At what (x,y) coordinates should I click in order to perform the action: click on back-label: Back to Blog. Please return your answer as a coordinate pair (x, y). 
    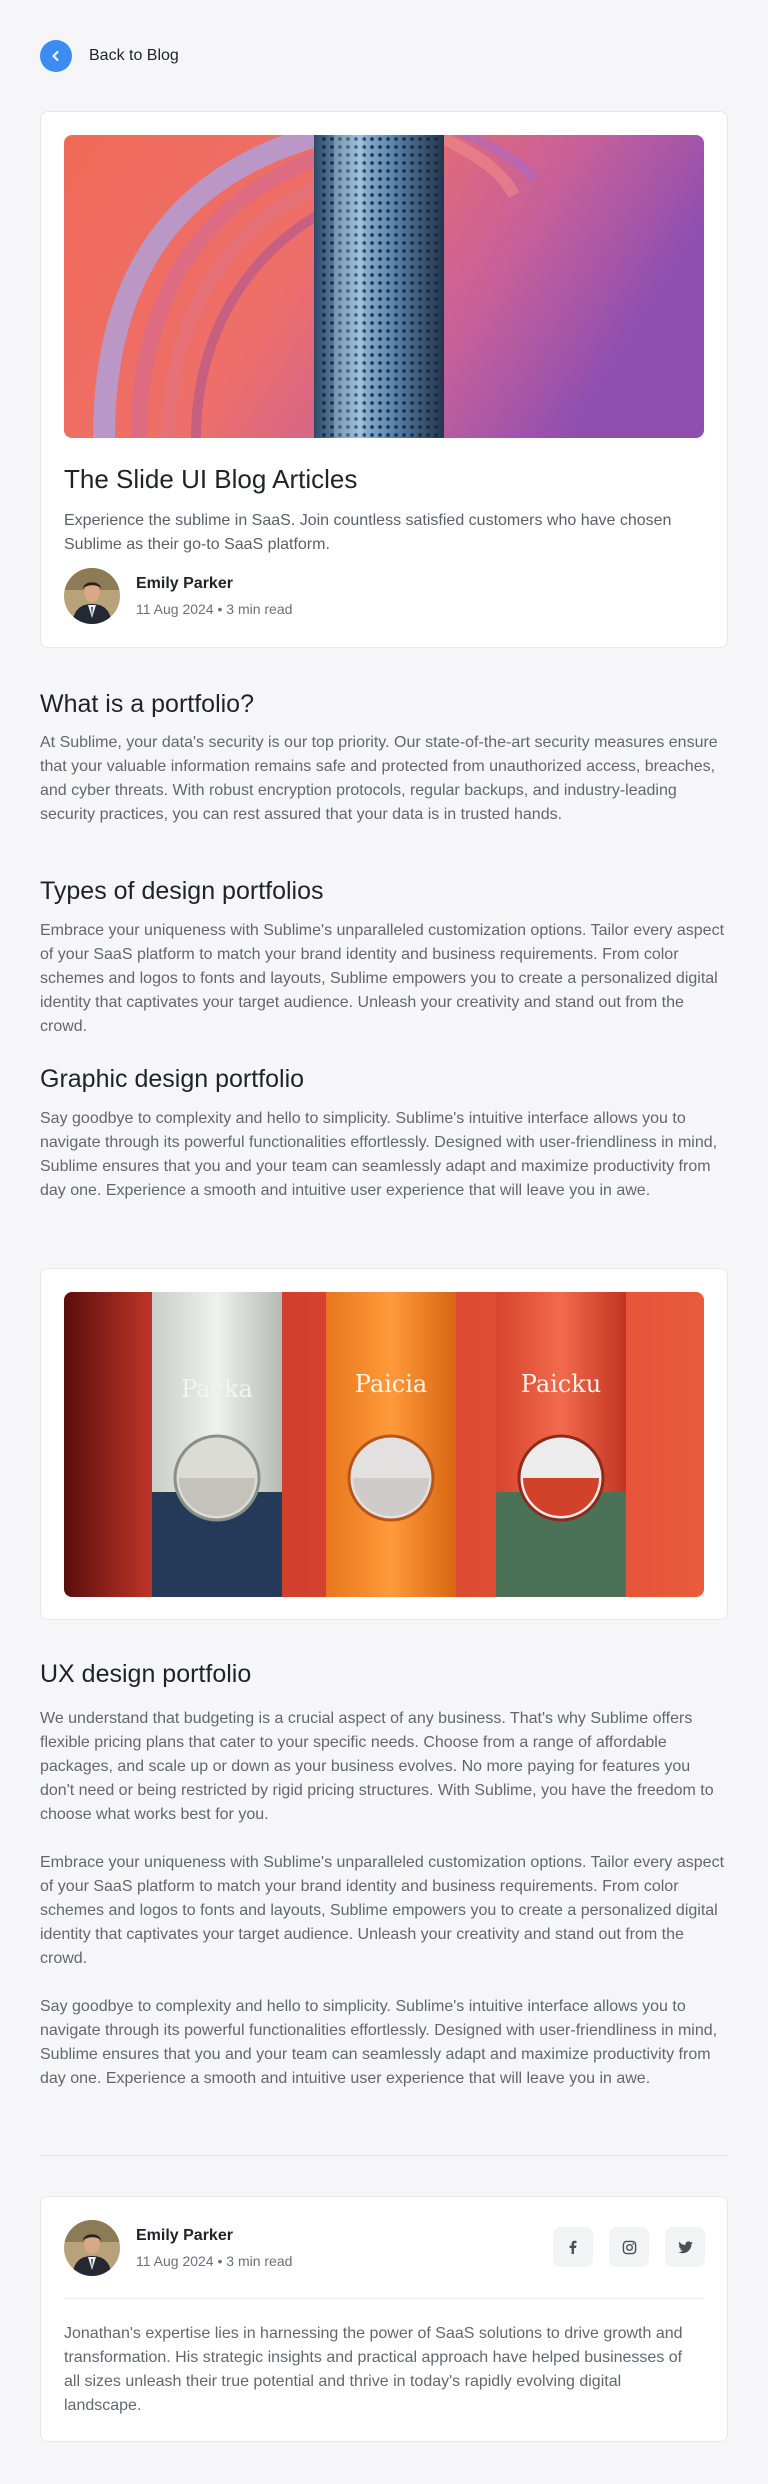
    Looking at the image, I should click on (134, 55).